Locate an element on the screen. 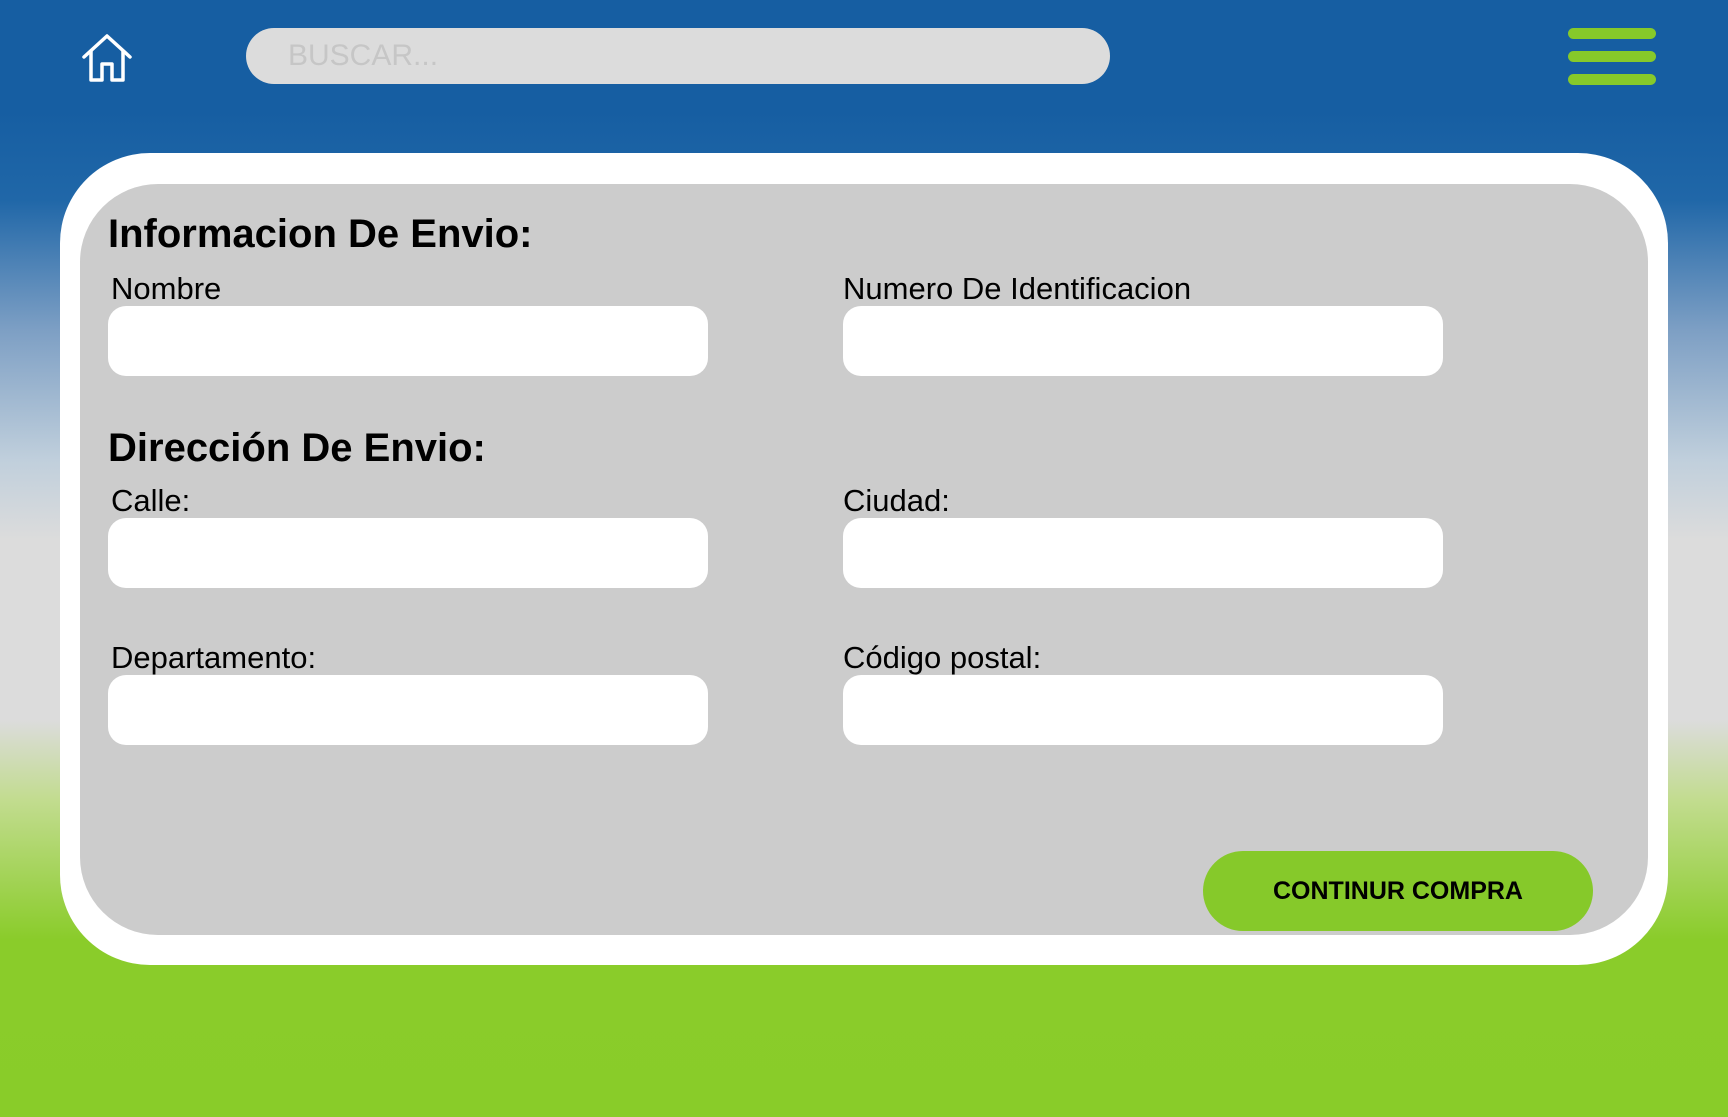  shipping-info-title: Informacion De Envio: is located at coordinates (320, 234).